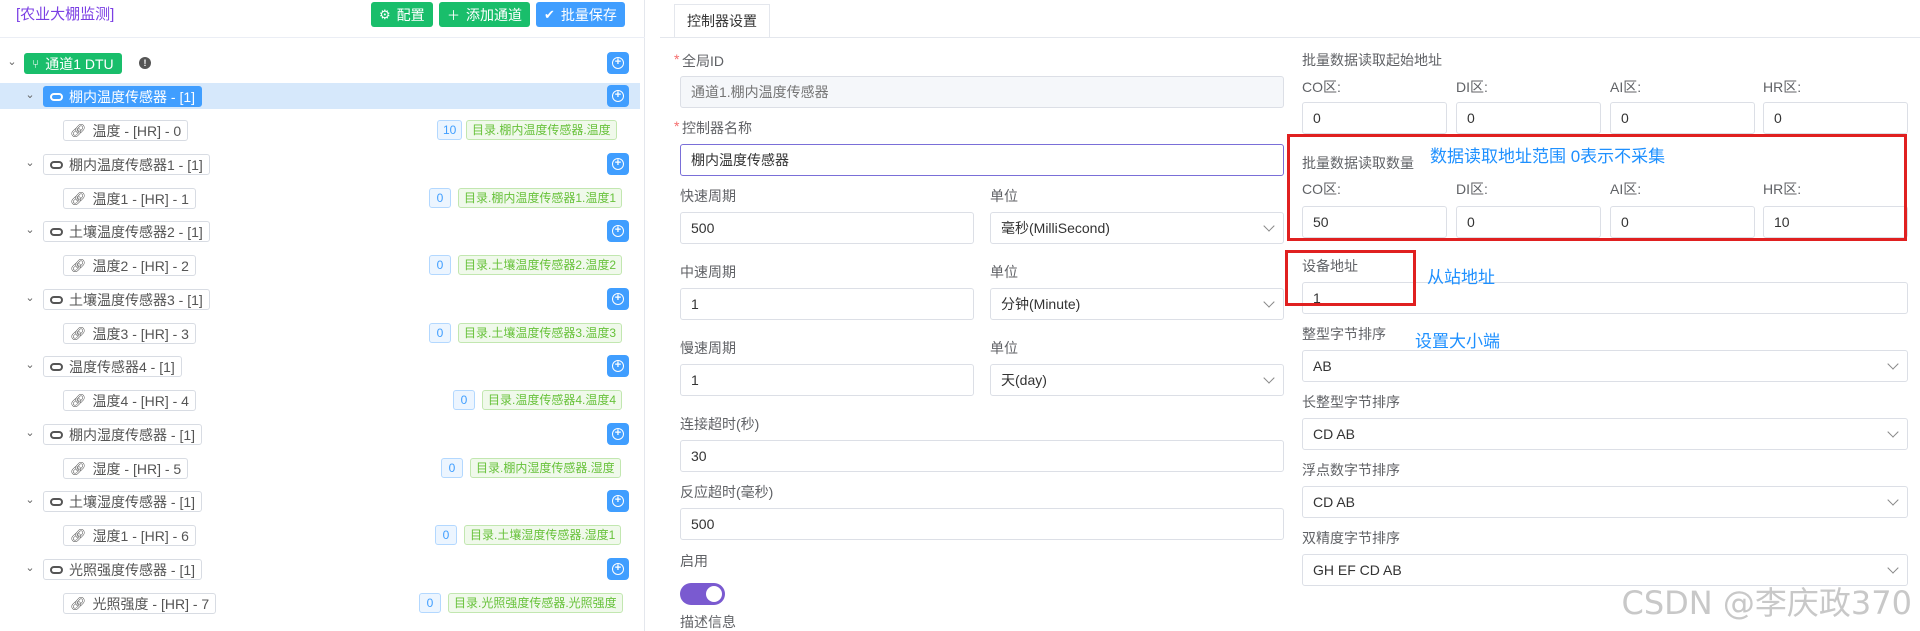  Describe the element at coordinates (137, 468) in the screenshot. I see `tree-point-label: 湿度 - [HR] - 5` at that location.